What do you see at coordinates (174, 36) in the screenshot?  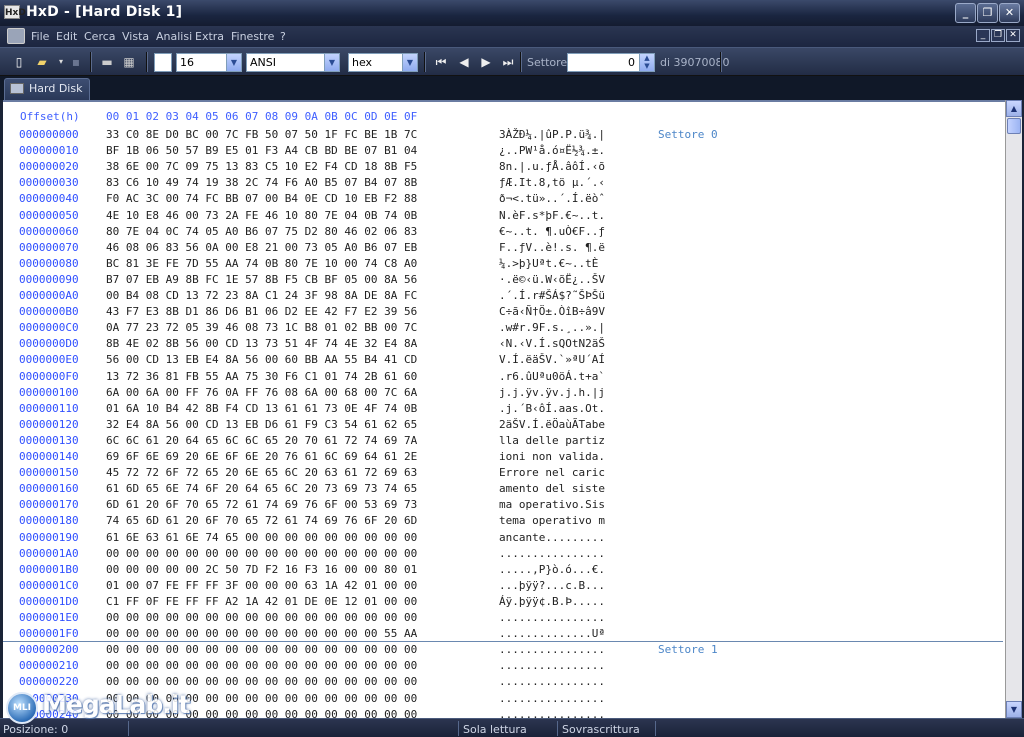 I see `menu-analysis: Analisi` at bounding box center [174, 36].